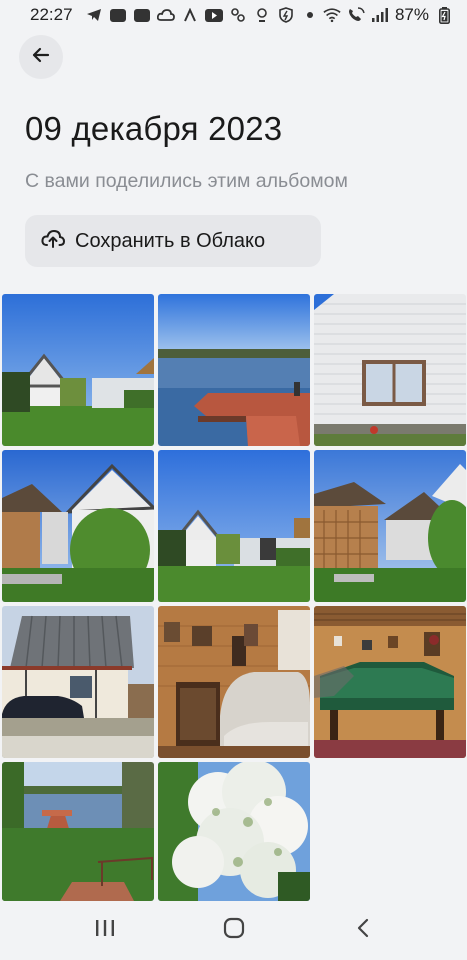 Image resolution: width=467 pixels, height=960 pixels. What do you see at coordinates (53, 241) in the screenshot?
I see `cloud-upload-icon` at bounding box center [53, 241].